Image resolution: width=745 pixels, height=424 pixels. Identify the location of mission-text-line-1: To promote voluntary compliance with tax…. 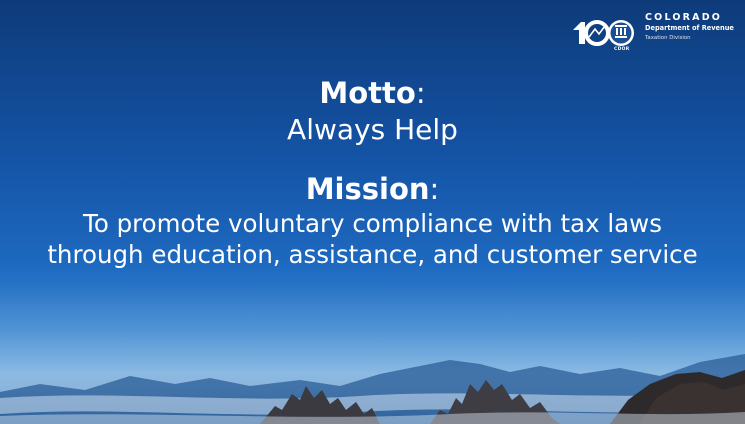
(372, 223).